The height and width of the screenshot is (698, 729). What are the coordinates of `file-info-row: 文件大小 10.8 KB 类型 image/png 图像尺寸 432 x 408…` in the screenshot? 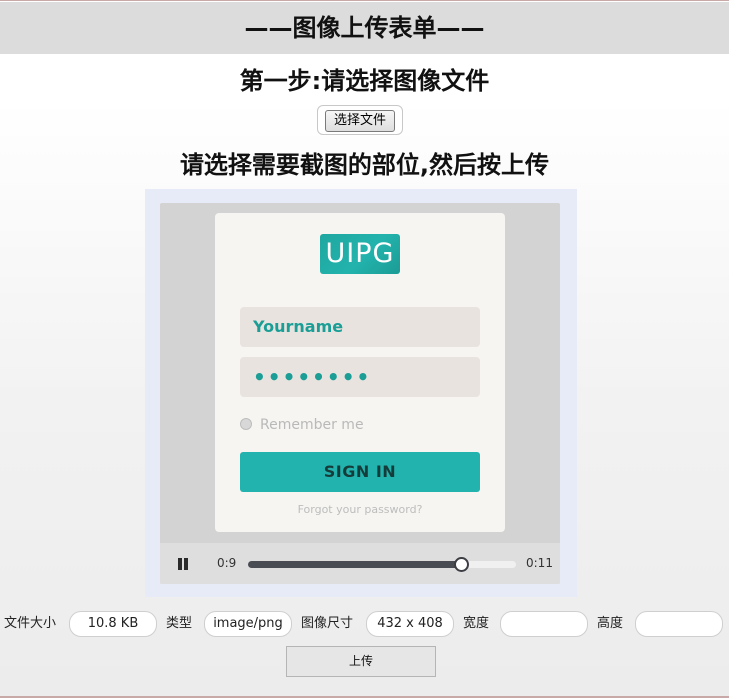 It's located at (364, 624).